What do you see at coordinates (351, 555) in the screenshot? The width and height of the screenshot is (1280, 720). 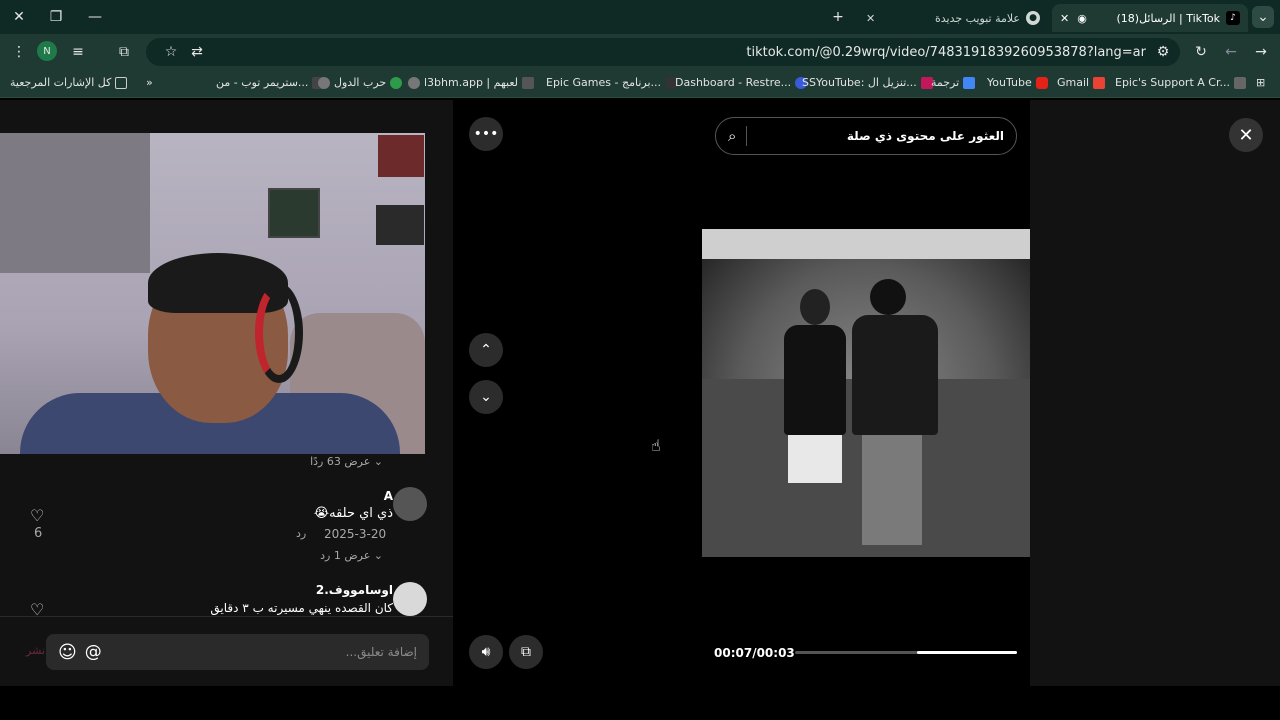 I see `view-replies-button: عرض 1 رد ⌄` at bounding box center [351, 555].